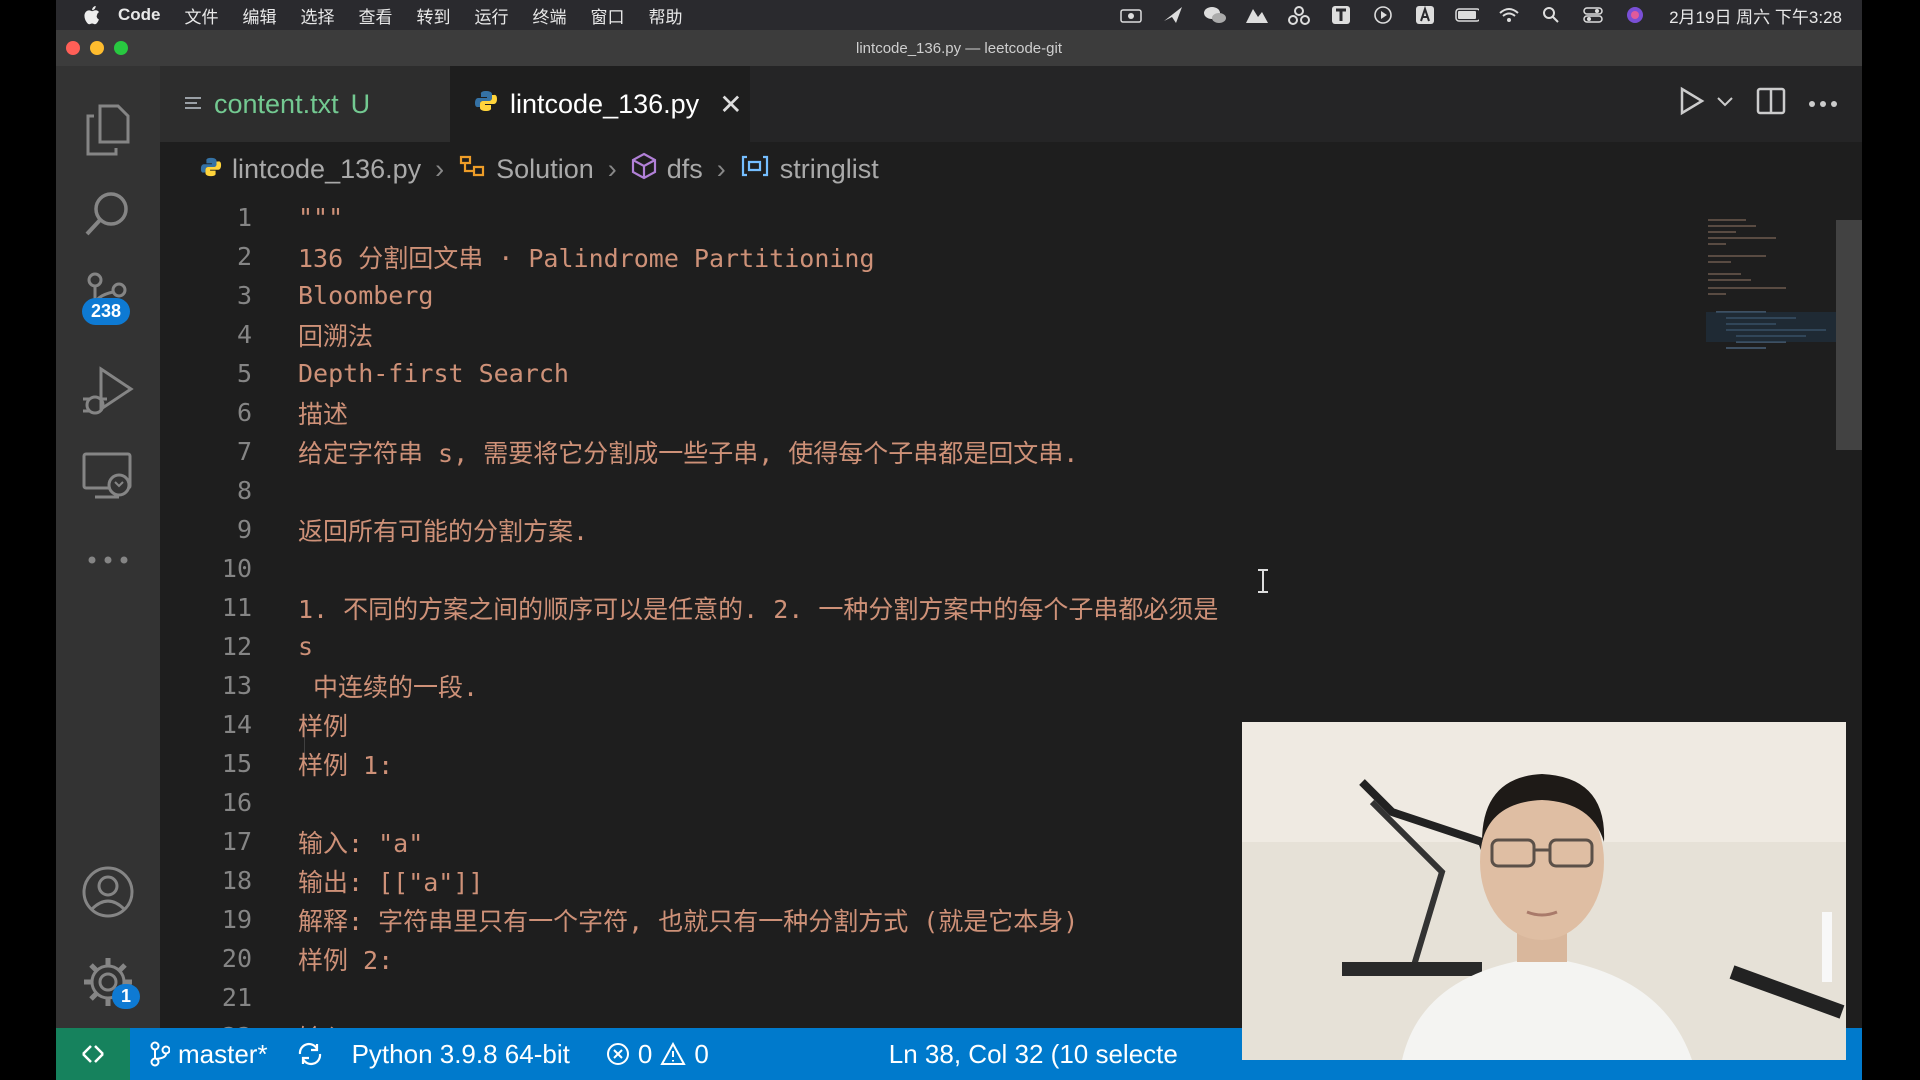  Describe the element at coordinates (1215, 15) in the screenshot. I see `wechat-icon` at that location.